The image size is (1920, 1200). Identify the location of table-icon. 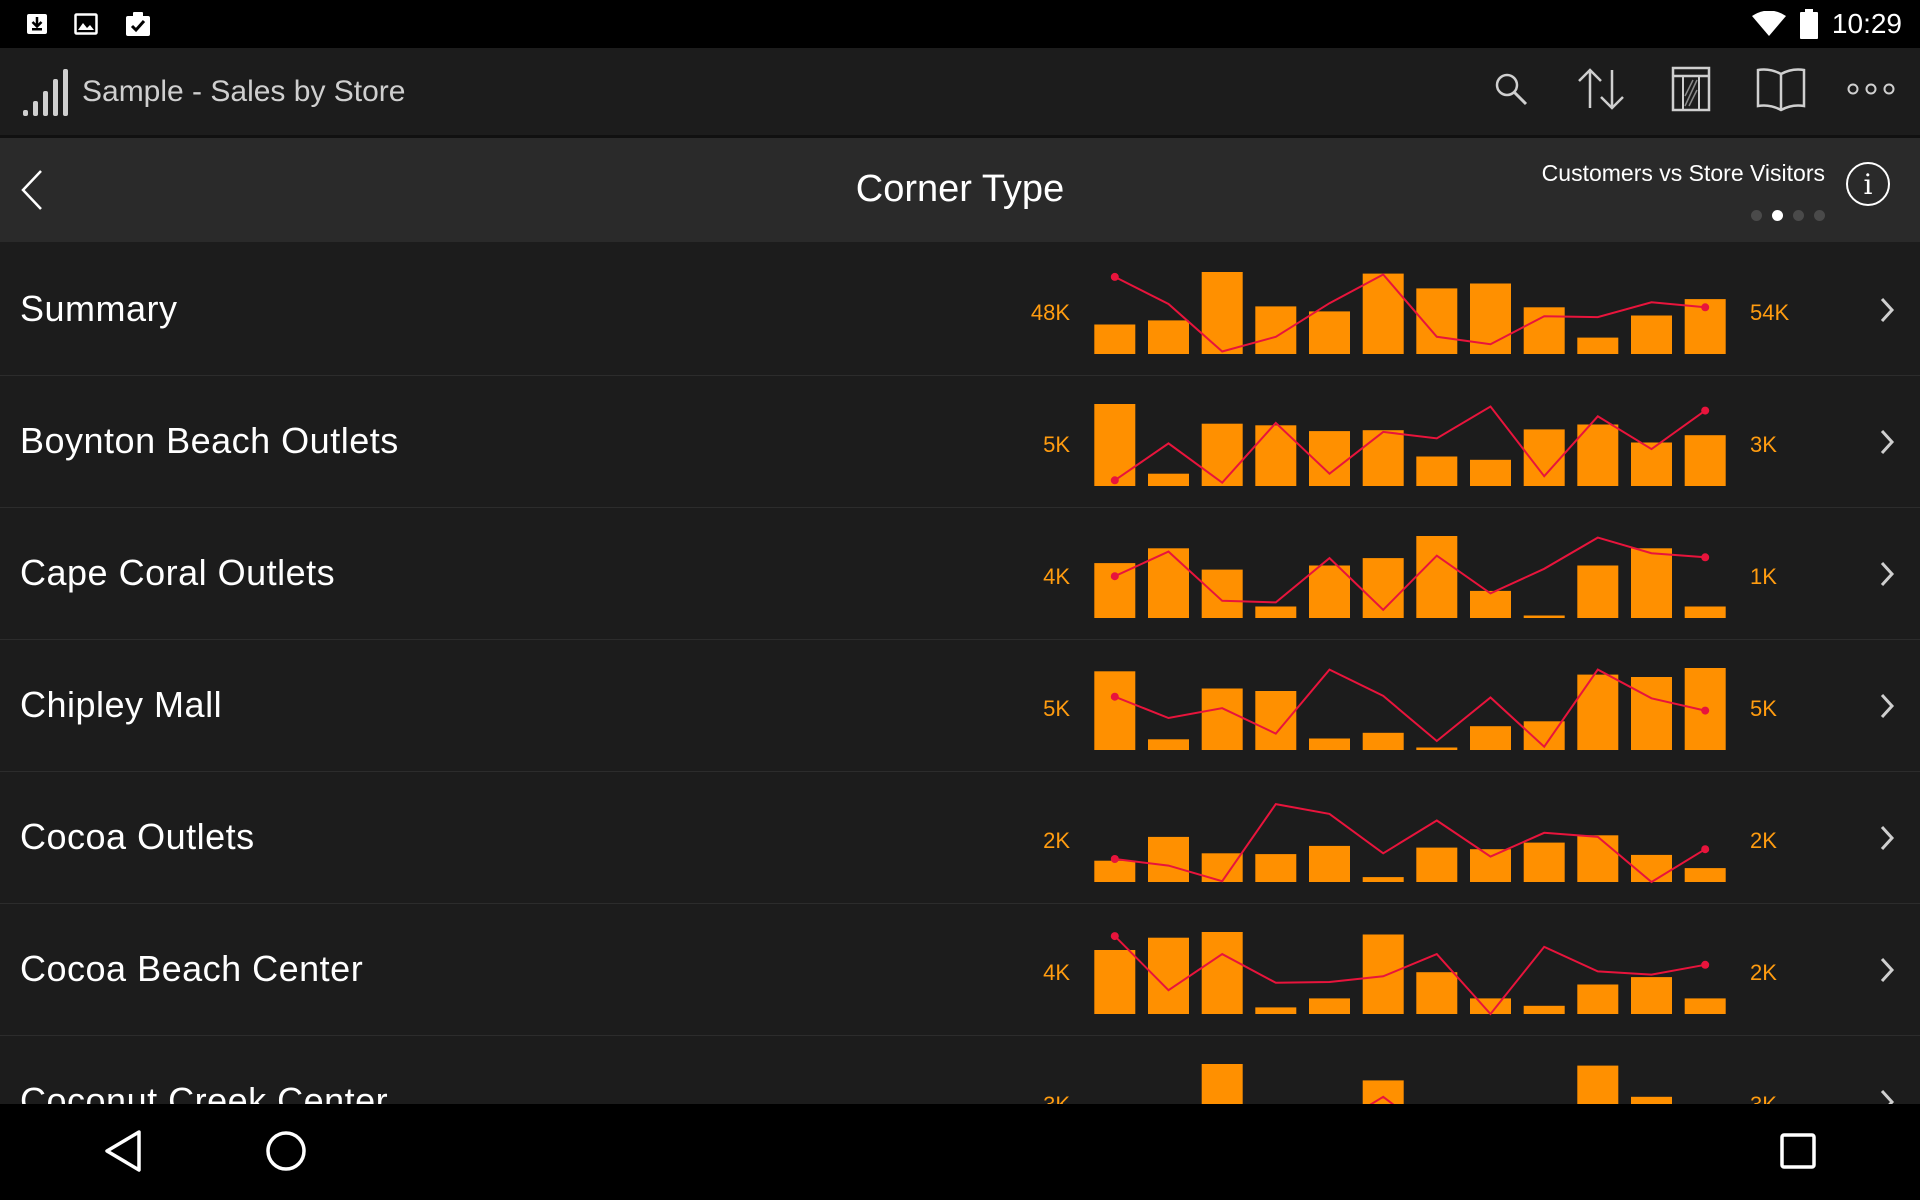
(1691, 91).